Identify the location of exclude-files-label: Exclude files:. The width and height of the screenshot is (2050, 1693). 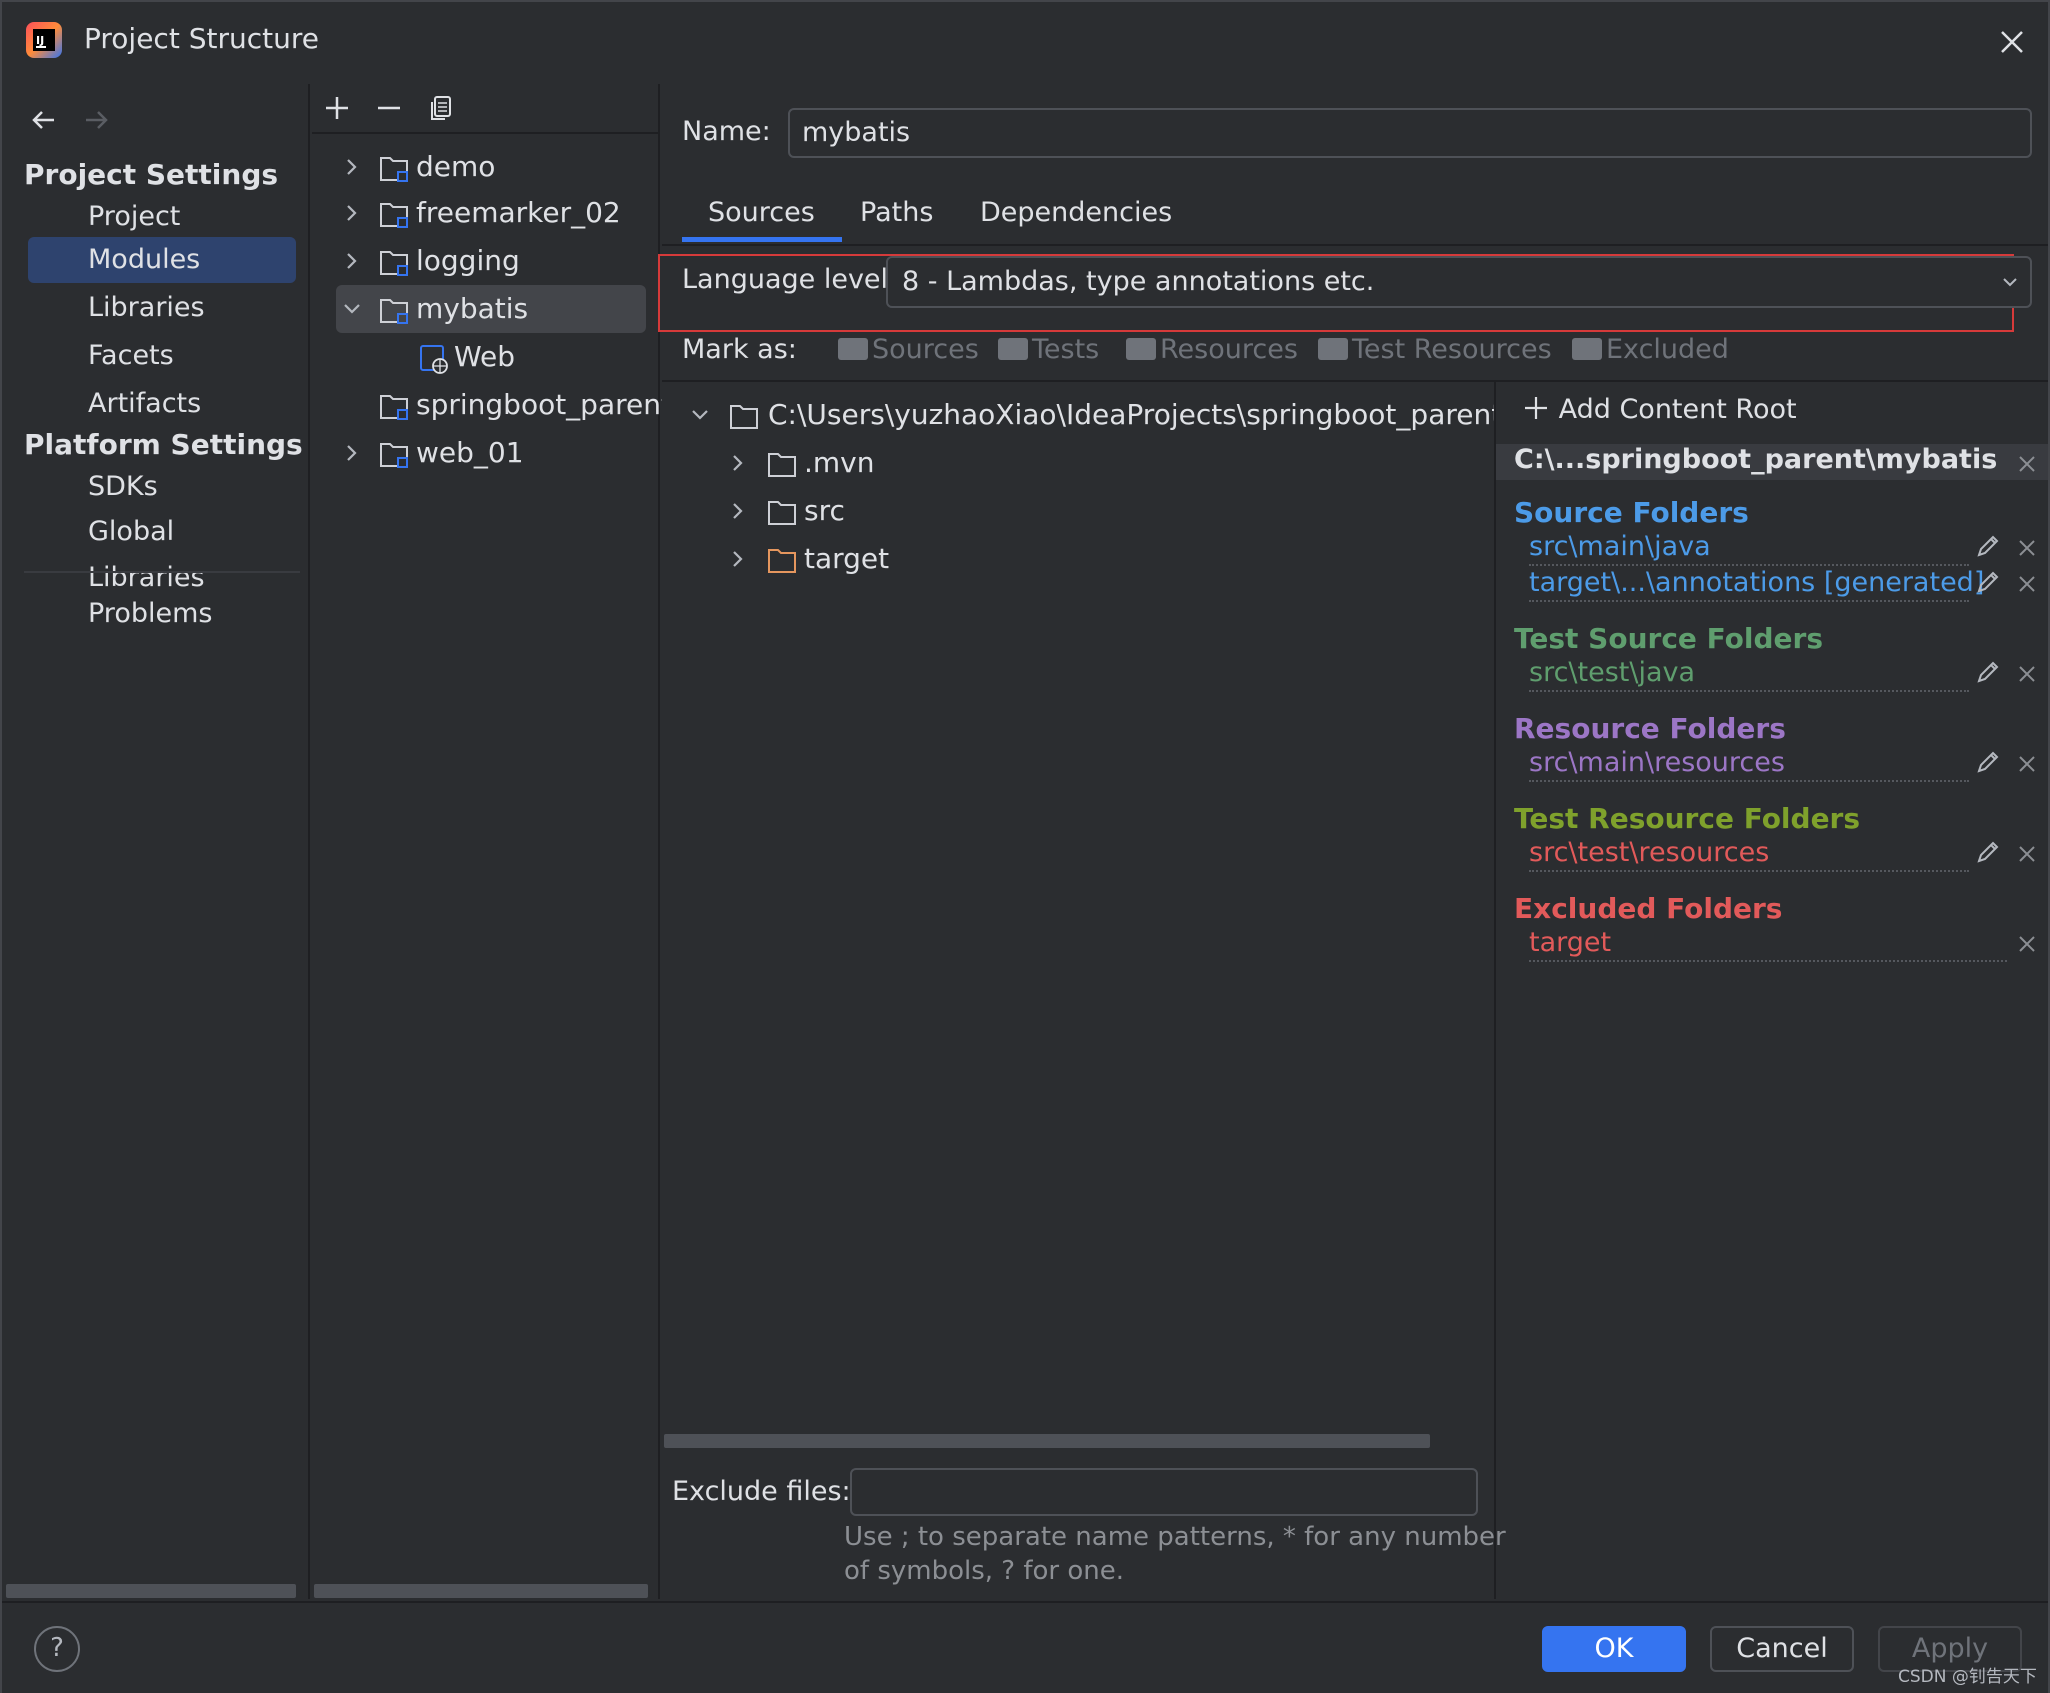
(761, 1491).